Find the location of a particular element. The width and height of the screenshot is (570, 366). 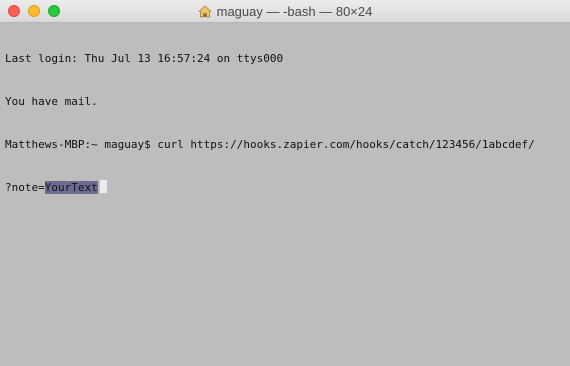

terminal-input-line: ?note=YourText is located at coordinates (285, 187).